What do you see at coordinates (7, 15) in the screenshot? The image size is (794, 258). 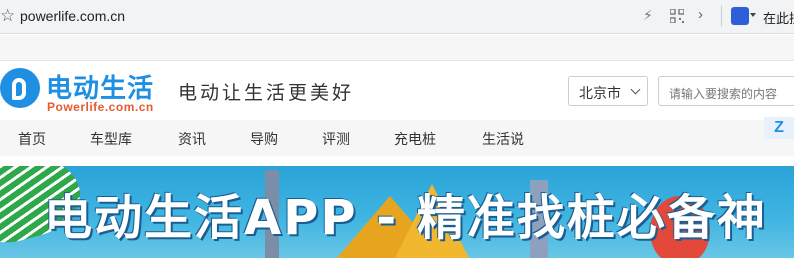 I see `bookmark-star-icon: ☆` at bounding box center [7, 15].